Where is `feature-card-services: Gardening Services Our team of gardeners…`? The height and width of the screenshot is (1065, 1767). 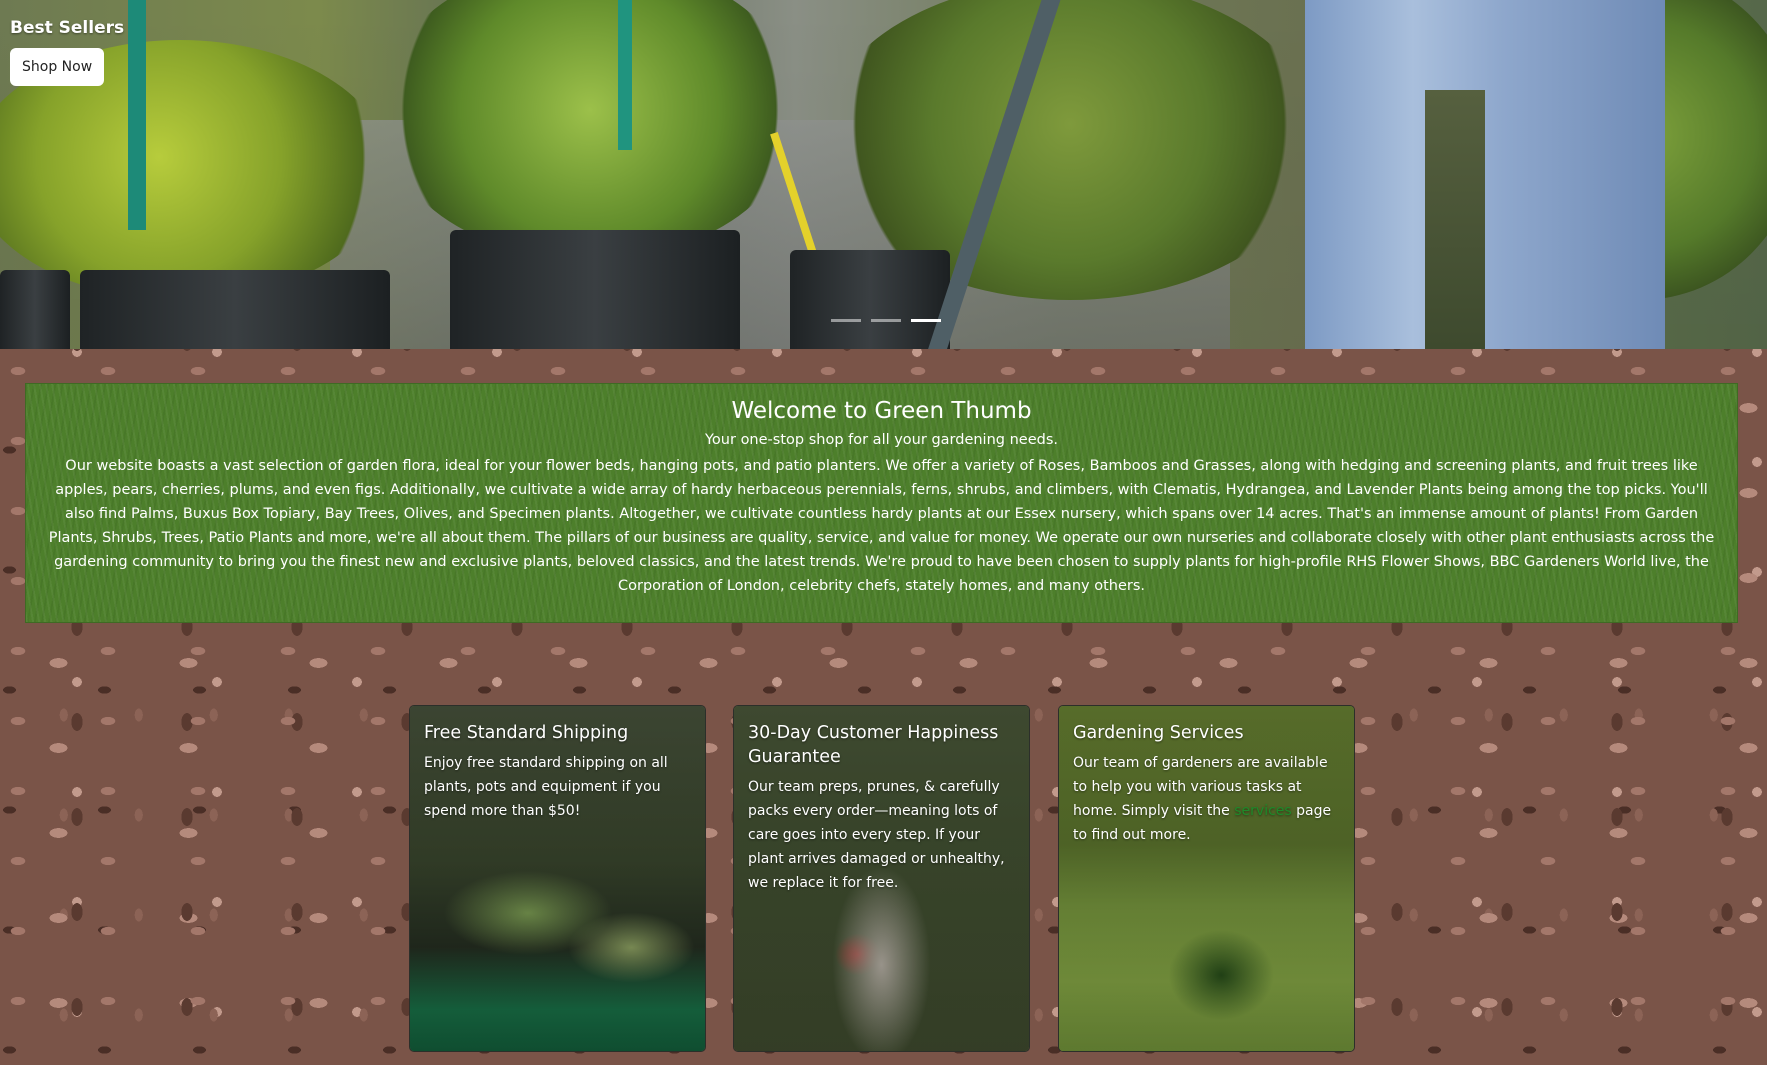 feature-card-services: Gardening Services Our team of gardeners… is located at coordinates (1206, 878).